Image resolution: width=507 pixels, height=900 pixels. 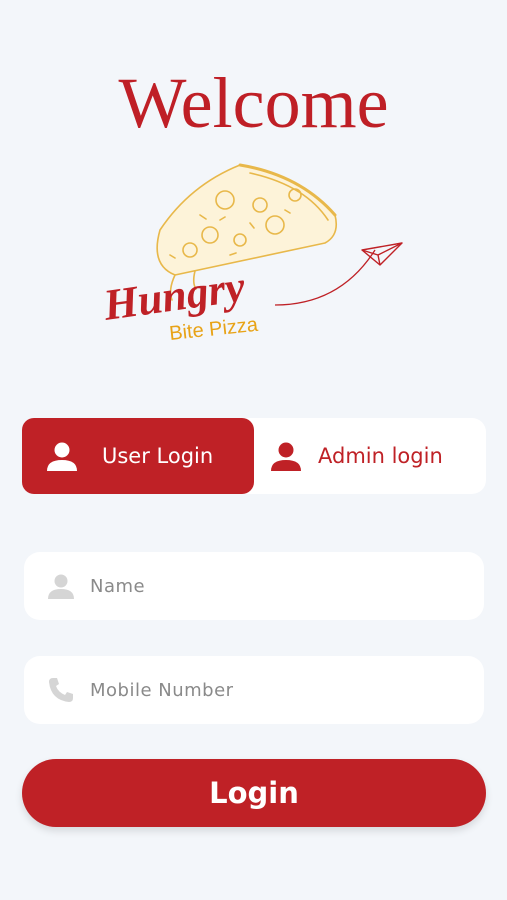 I want to click on welcome-title: Welcome, so click(x=253, y=103).